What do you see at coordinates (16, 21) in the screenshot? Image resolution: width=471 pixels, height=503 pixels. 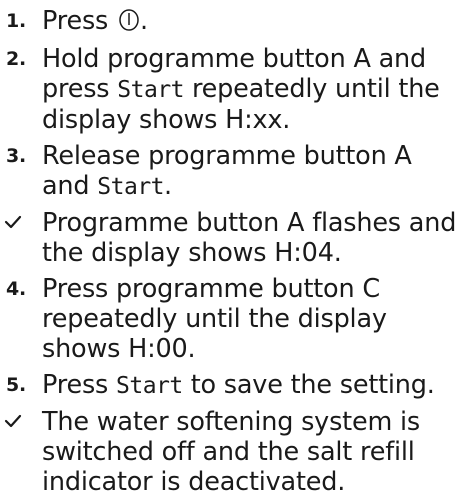 I see `step-number: 1.` at bounding box center [16, 21].